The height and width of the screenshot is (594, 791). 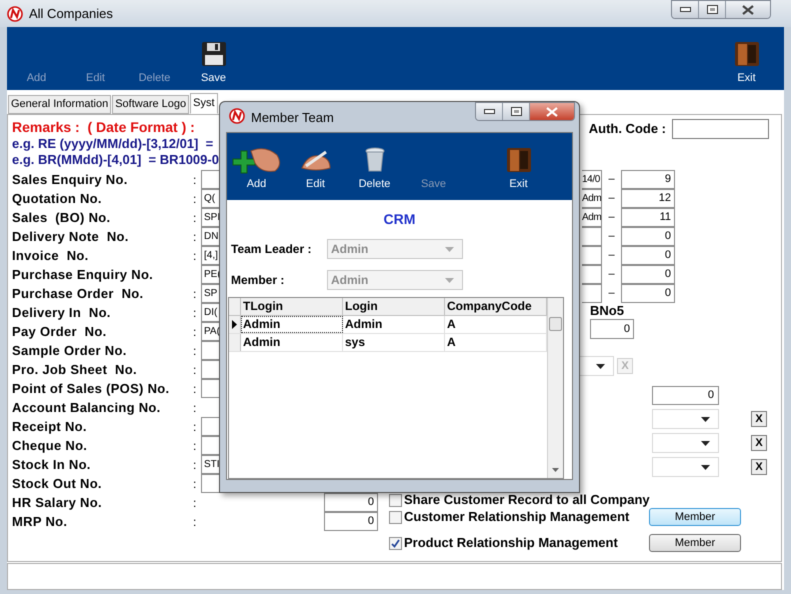 What do you see at coordinates (271, 249) in the screenshot?
I see `field-label: Team Leader :` at bounding box center [271, 249].